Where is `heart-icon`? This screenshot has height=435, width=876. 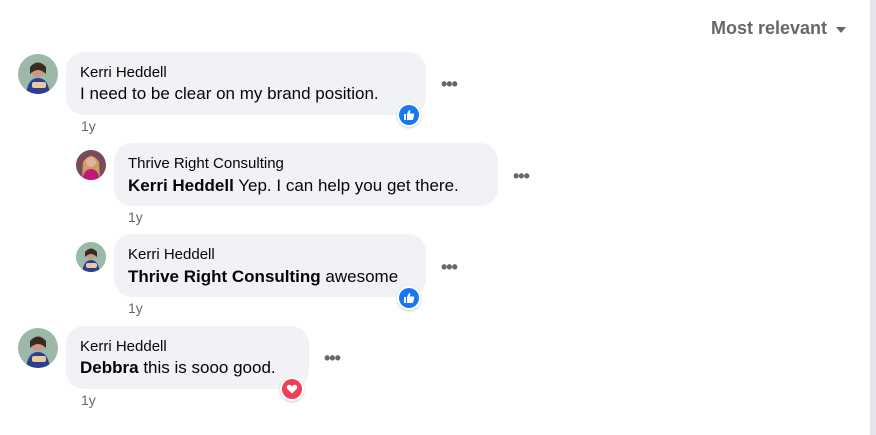 heart-icon is located at coordinates (292, 389).